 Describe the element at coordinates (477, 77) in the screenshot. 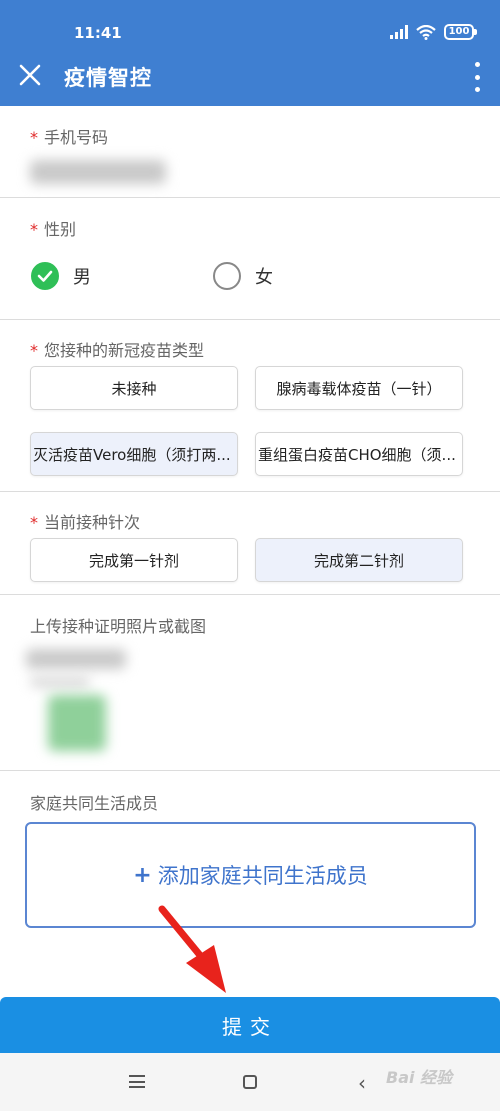

I see `more-vert-icon` at that location.